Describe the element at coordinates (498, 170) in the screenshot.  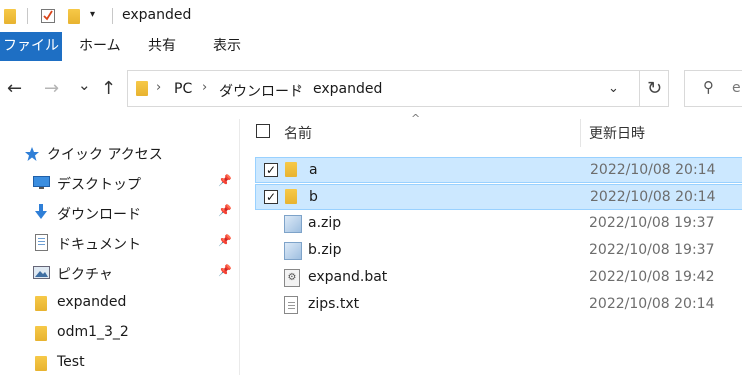
I see `file-row: ✓ a 2022/10/08 20:14` at that location.